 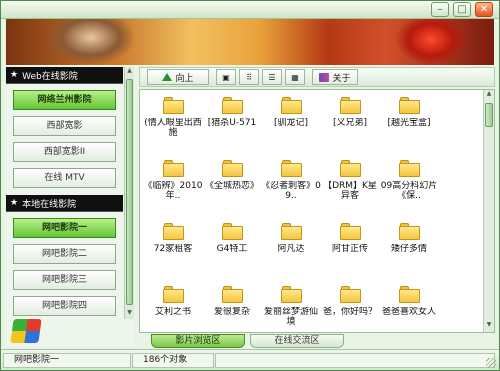 I want to click on folder-item: 《全城热恋》, so click(x=232, y=183).